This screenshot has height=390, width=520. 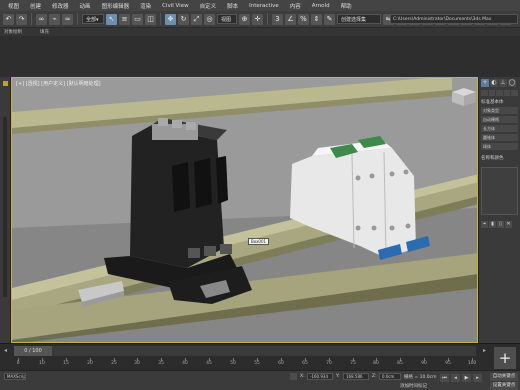 I want to click on placement-icon: ◎, so click(x=209, y=19).